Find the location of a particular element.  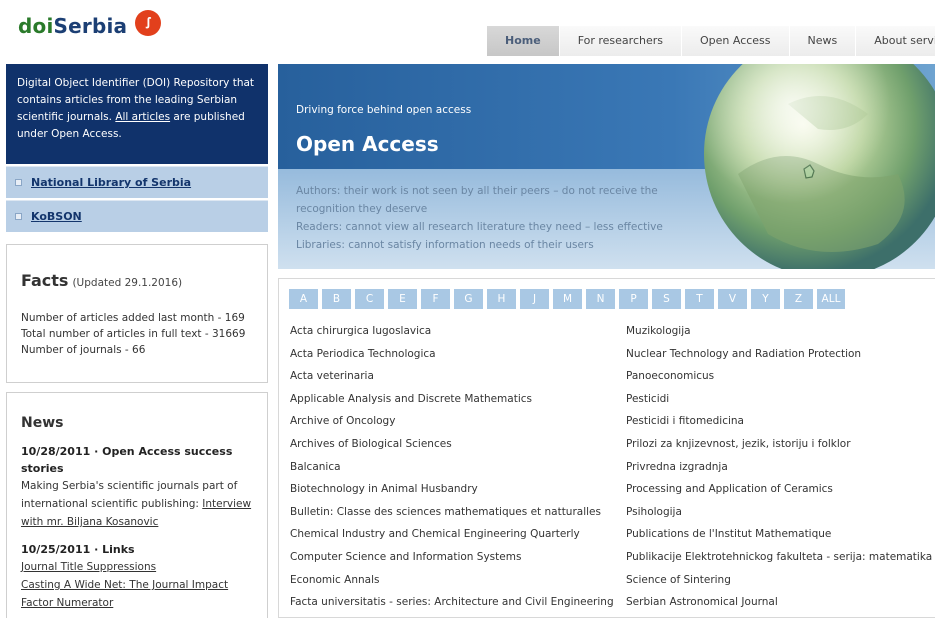

tab-about-service: About service is located at coordinates (895, 41).